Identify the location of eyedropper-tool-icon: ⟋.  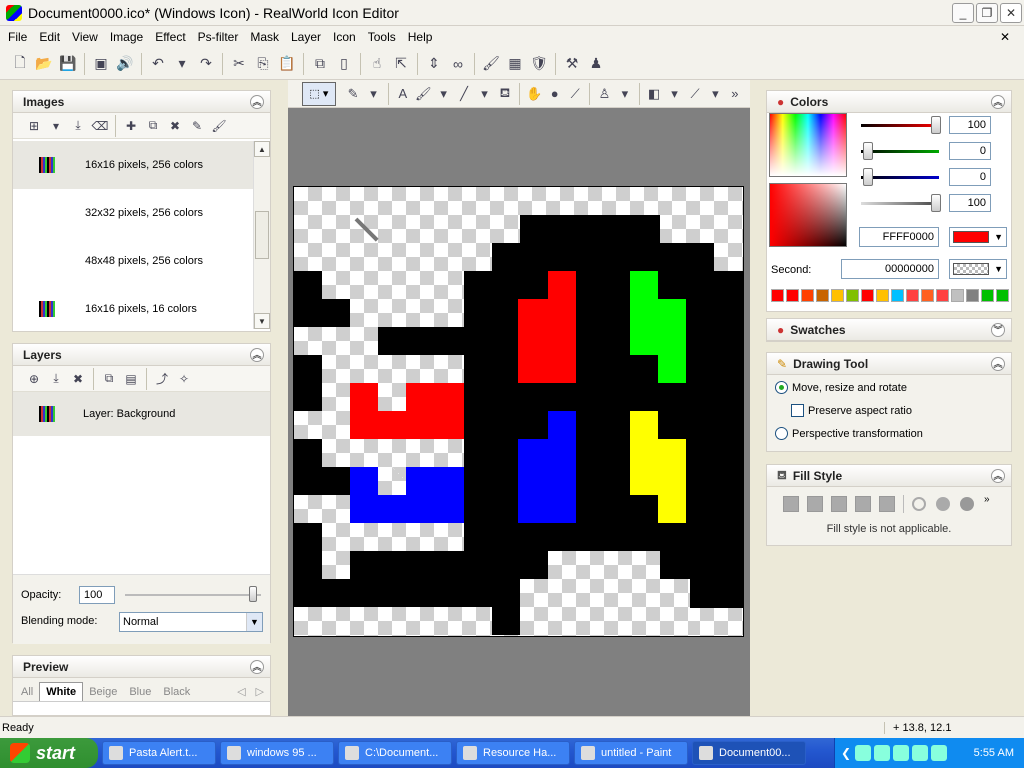
(575, 94).